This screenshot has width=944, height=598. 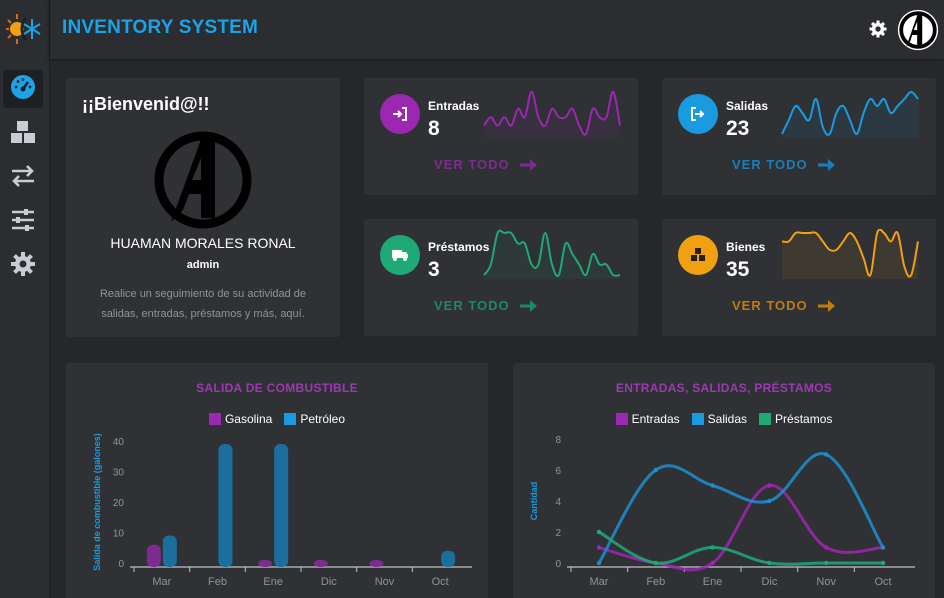 I want to click on y-tick-label: 4, so click(x=558, y=502).